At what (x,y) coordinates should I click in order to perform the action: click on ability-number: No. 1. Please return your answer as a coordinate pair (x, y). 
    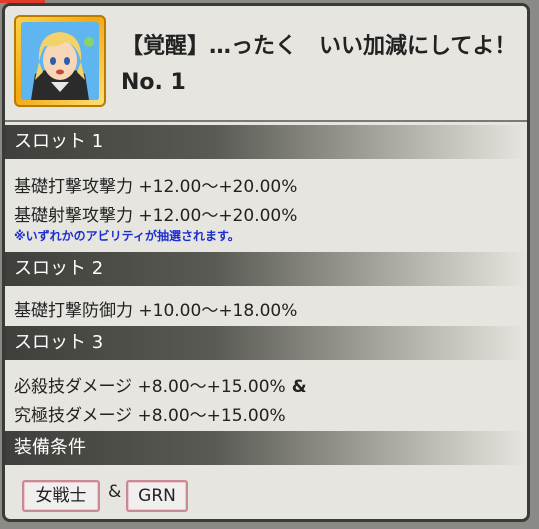
    Looking at the image, I should click on (153, 82).